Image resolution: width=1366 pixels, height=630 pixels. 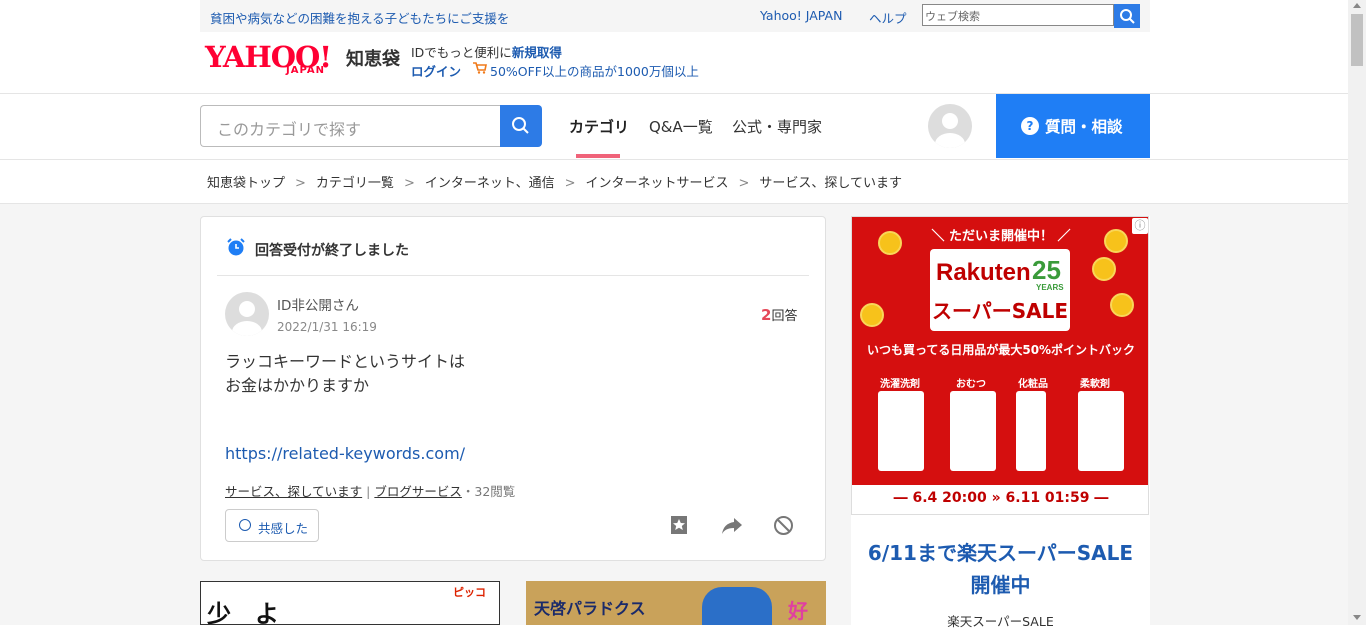 What do you see at coordinates (345, 453) in the screenshot?
I see `question-url-link: https://related-keywords.com/` at bounding box center [345, 453].